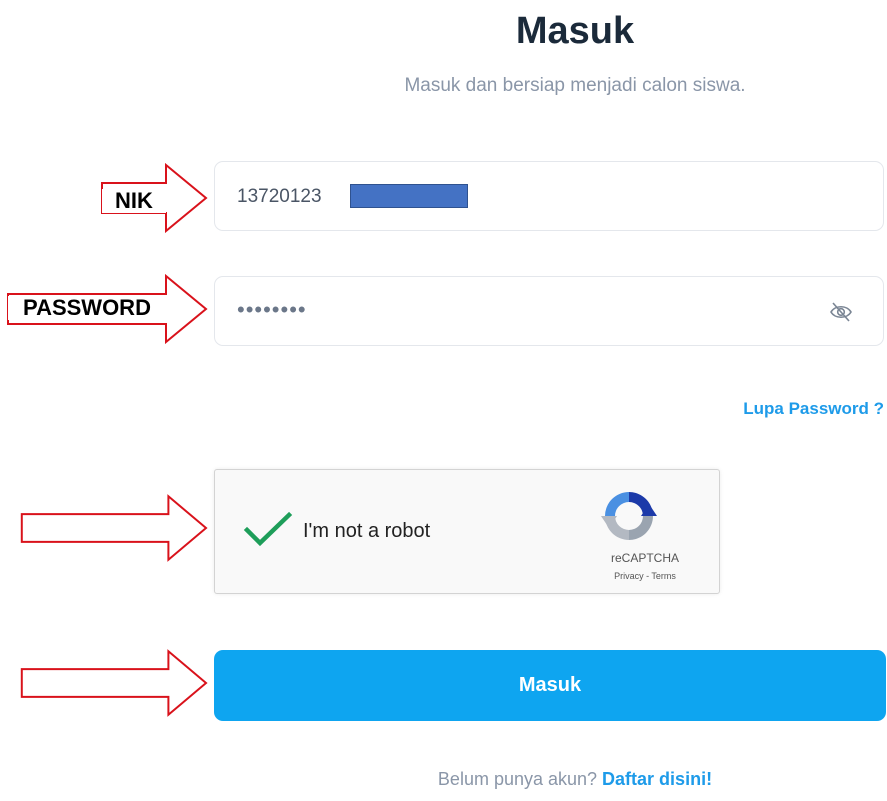  What do you see at coordinates (114, 528) in the screenshot?
I see `annotation-arrow-recaptcha` at bounding box center [114, 528].